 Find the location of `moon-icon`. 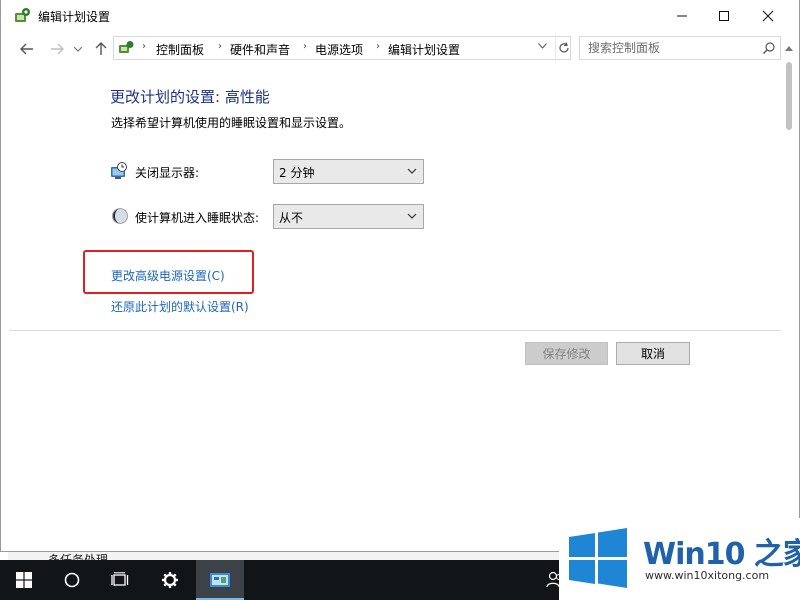

moon-icon is located at coordinates (120, 216).